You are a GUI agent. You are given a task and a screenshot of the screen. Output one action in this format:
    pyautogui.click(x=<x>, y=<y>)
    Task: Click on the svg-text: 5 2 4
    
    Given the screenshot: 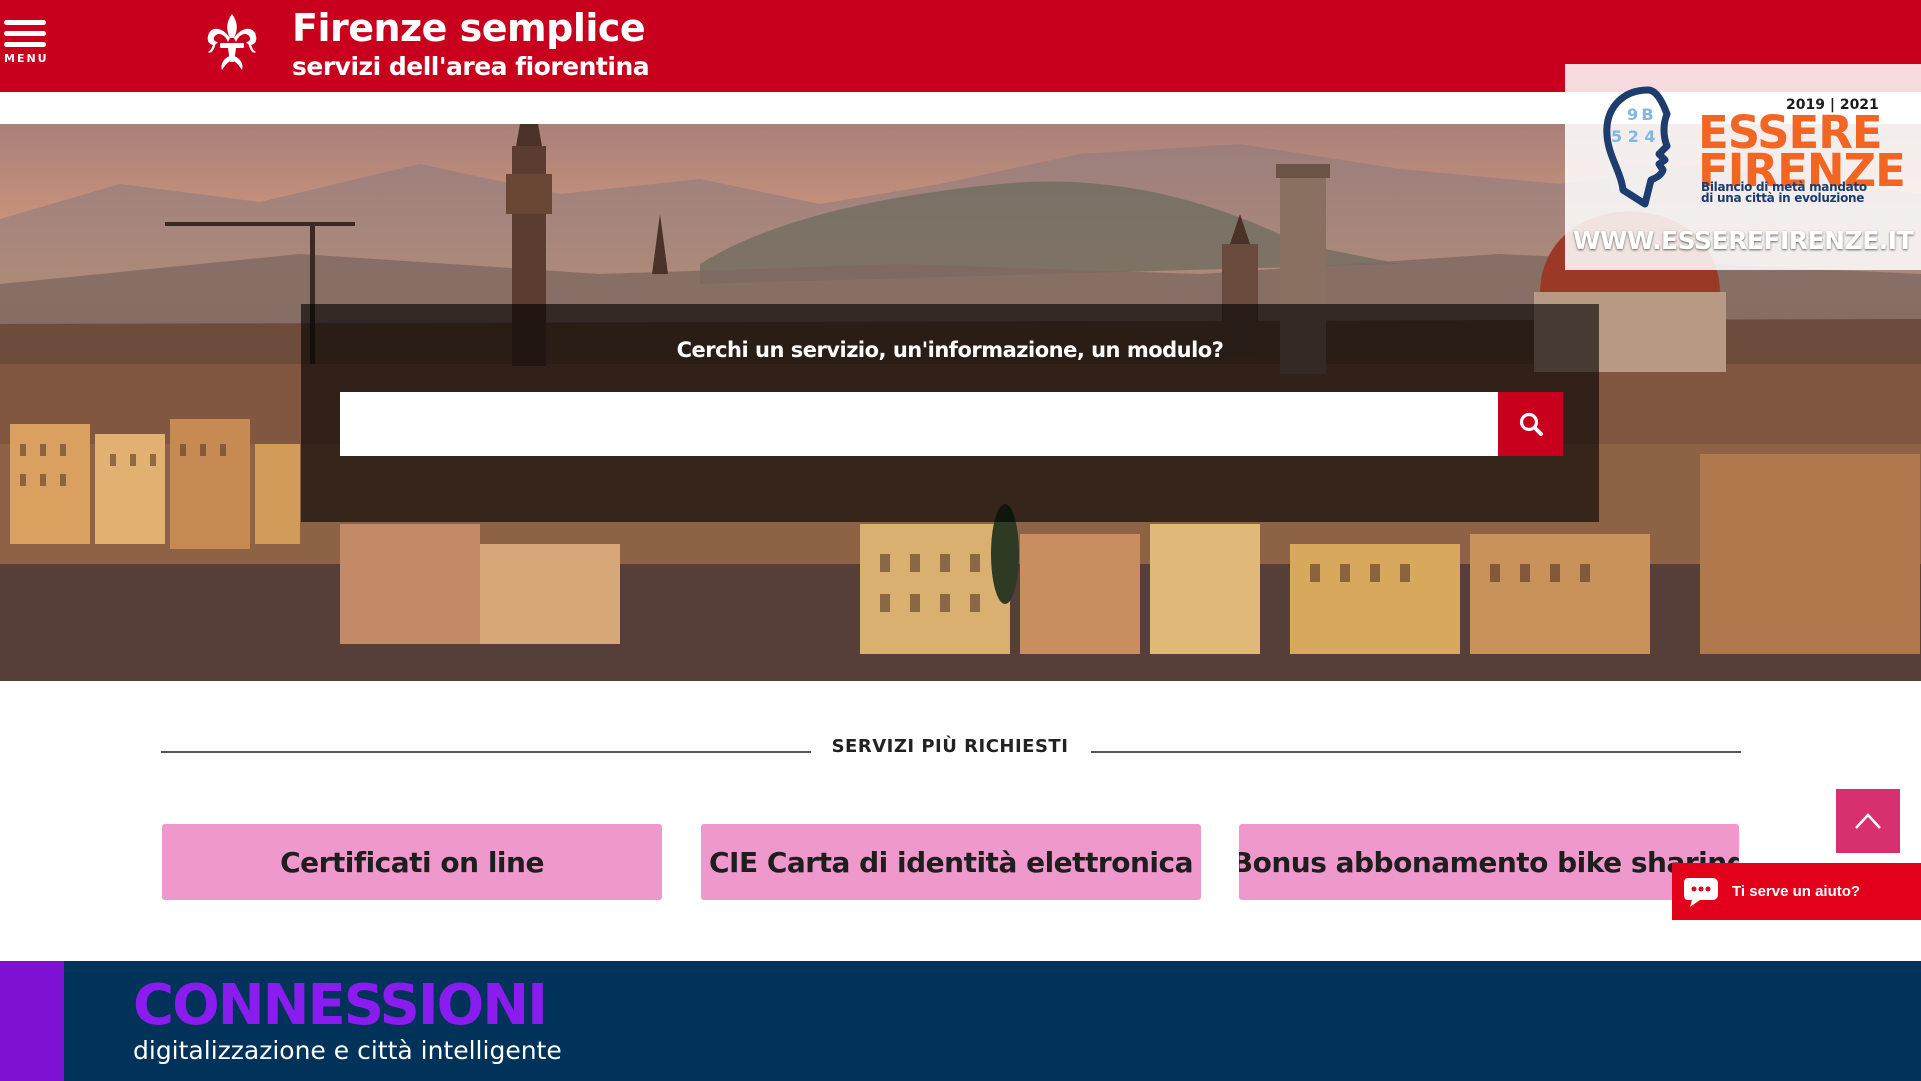 What is the action you would take?
    pyautogui.click(x=1633, y=136)
    